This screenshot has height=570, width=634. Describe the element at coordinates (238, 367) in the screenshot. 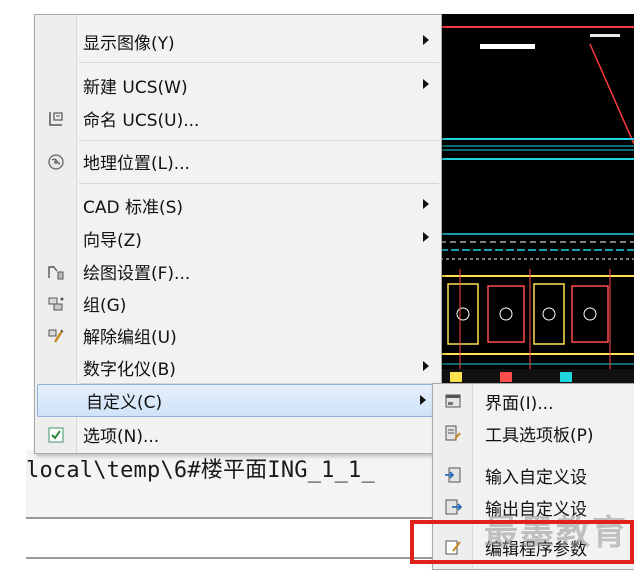

I see `menu-item-digitizer: 数字化仪(B)` at that location.